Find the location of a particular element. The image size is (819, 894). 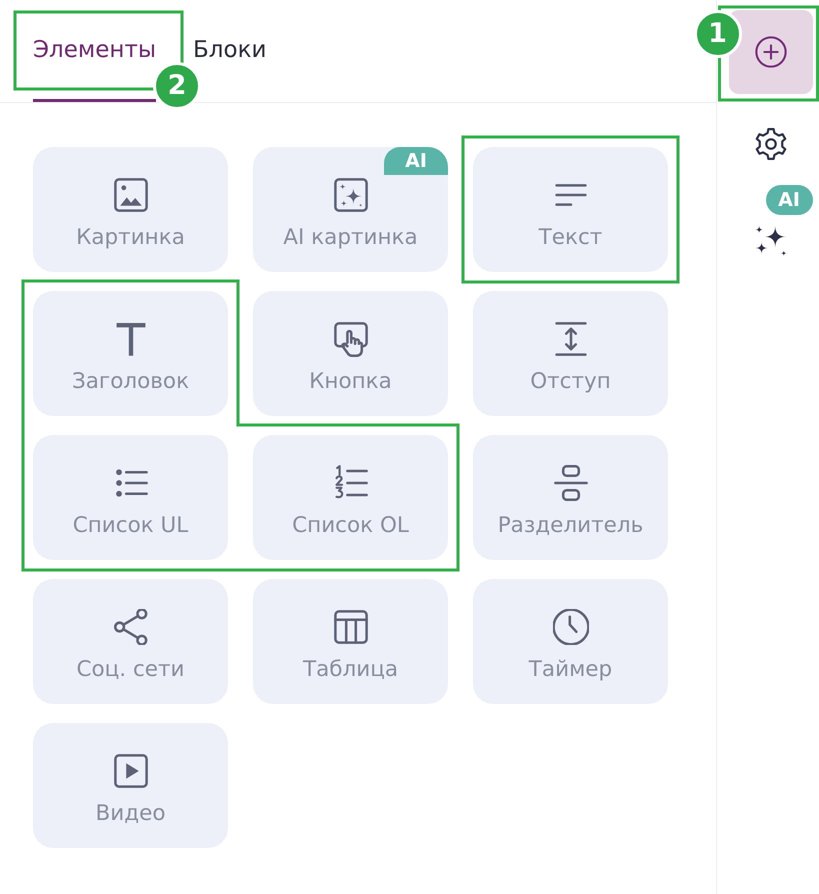

element-button: Видео is located at coordinates (130, 785).